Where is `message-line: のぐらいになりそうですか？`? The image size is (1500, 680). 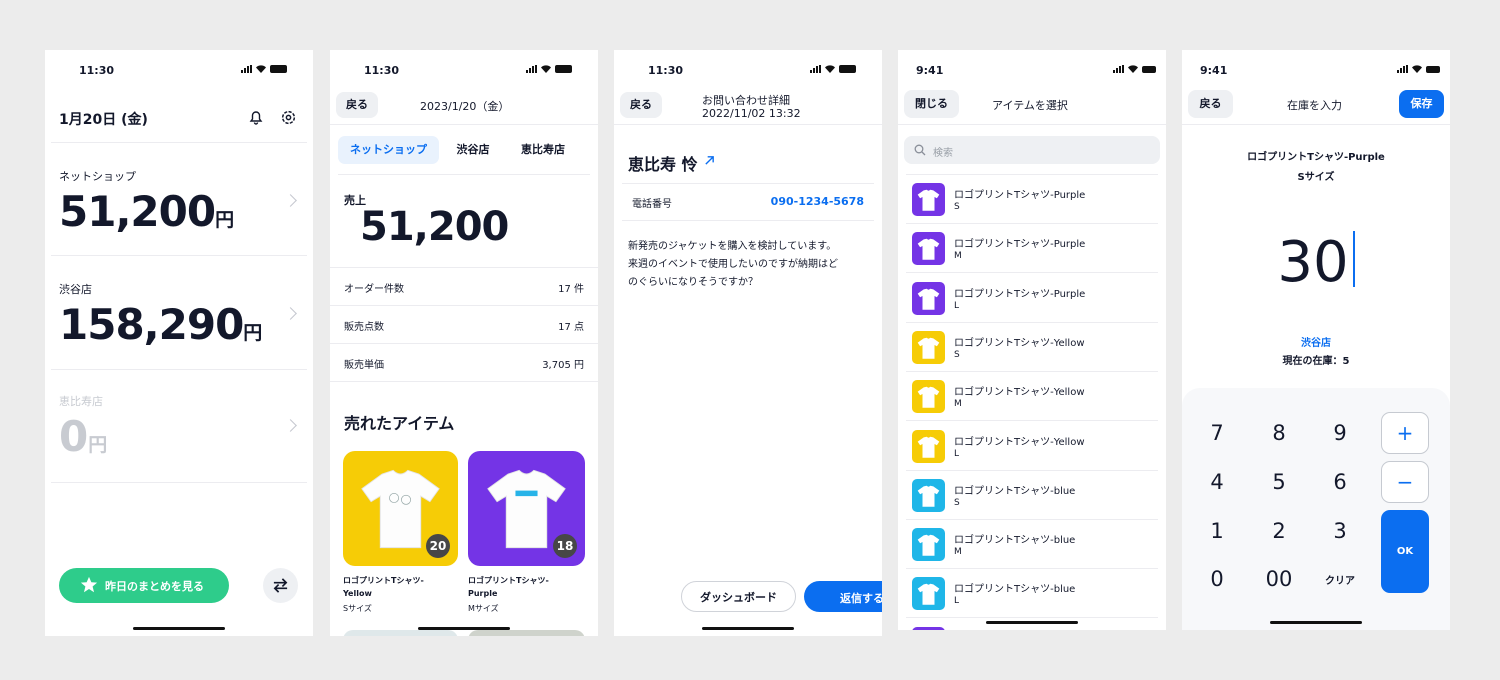 message-line: のぐらいになりそうですか？ is located at coordinates (693, 282).